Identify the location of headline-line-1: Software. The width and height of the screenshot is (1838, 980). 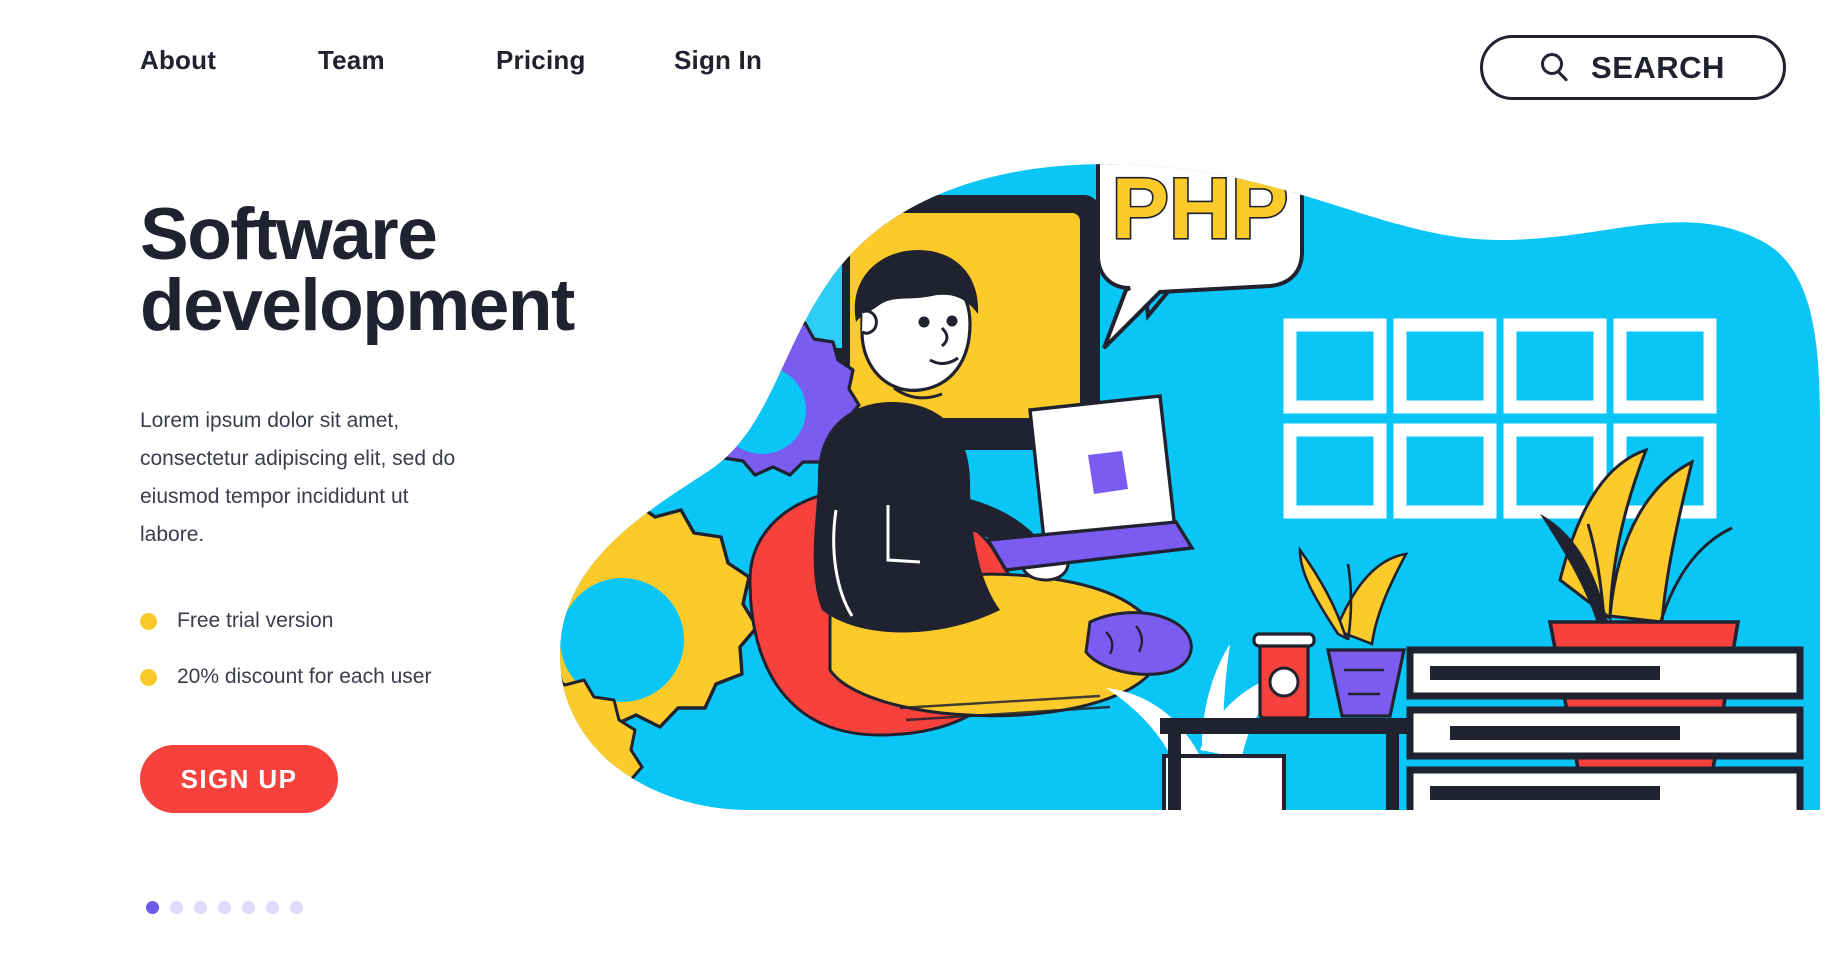
(289, 234).